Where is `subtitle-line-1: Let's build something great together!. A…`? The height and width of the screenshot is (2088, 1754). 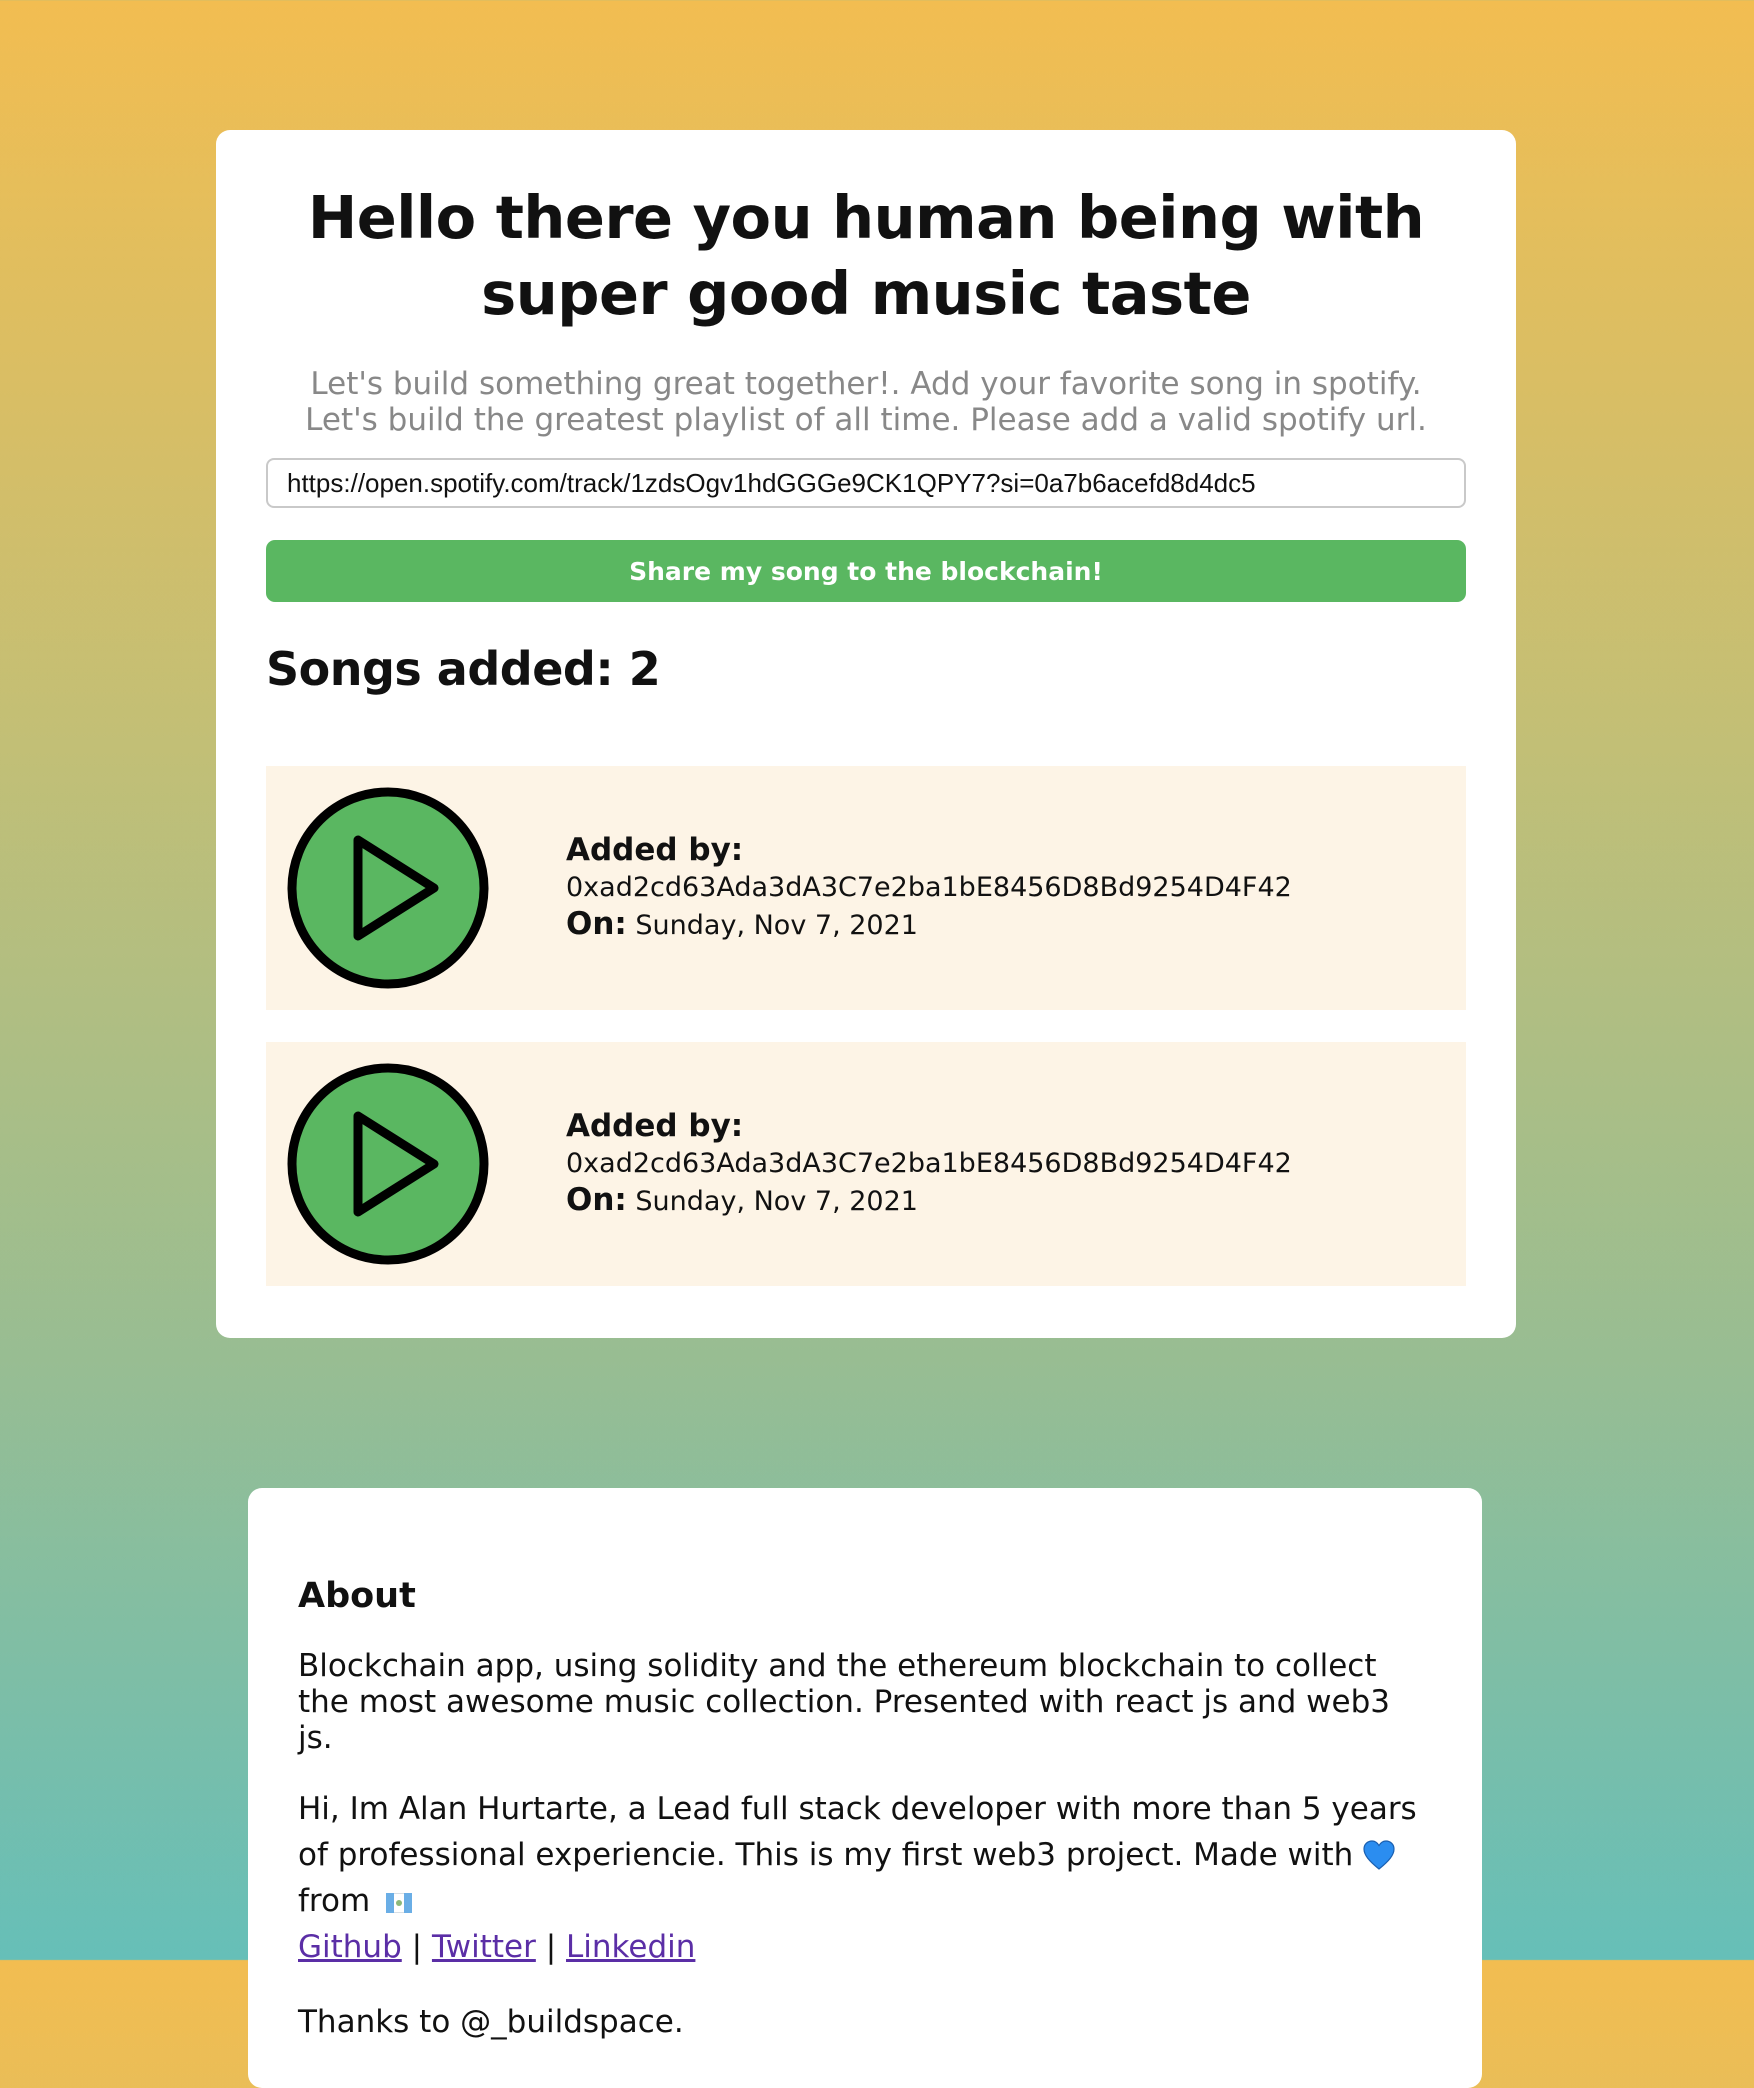
subtitle-line-1: Let's build something great together!. A… is located at coordinates (866, 384).